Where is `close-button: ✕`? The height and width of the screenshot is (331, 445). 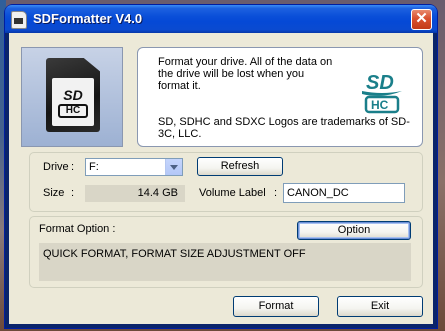
close-button: ✕ is located at coordinates (421, 19).